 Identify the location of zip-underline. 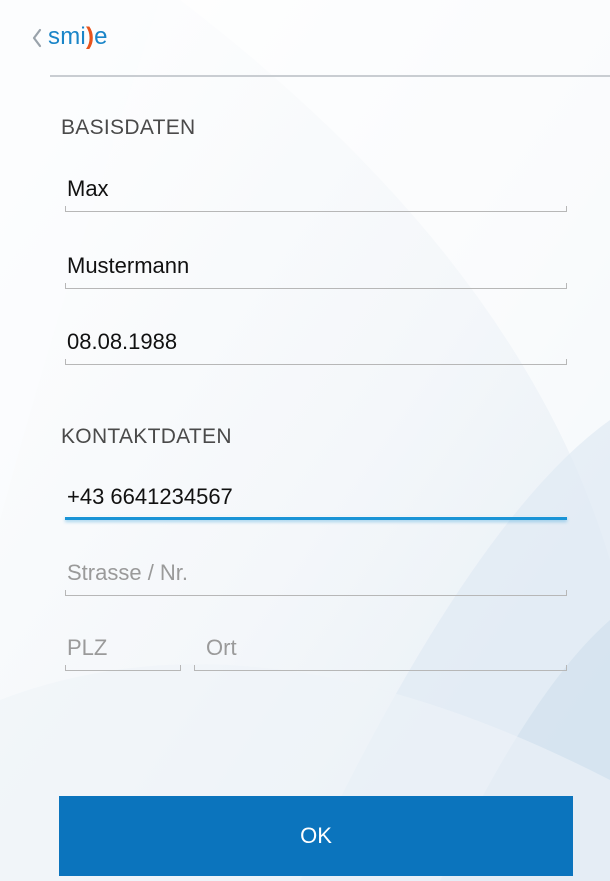
(123, 668).